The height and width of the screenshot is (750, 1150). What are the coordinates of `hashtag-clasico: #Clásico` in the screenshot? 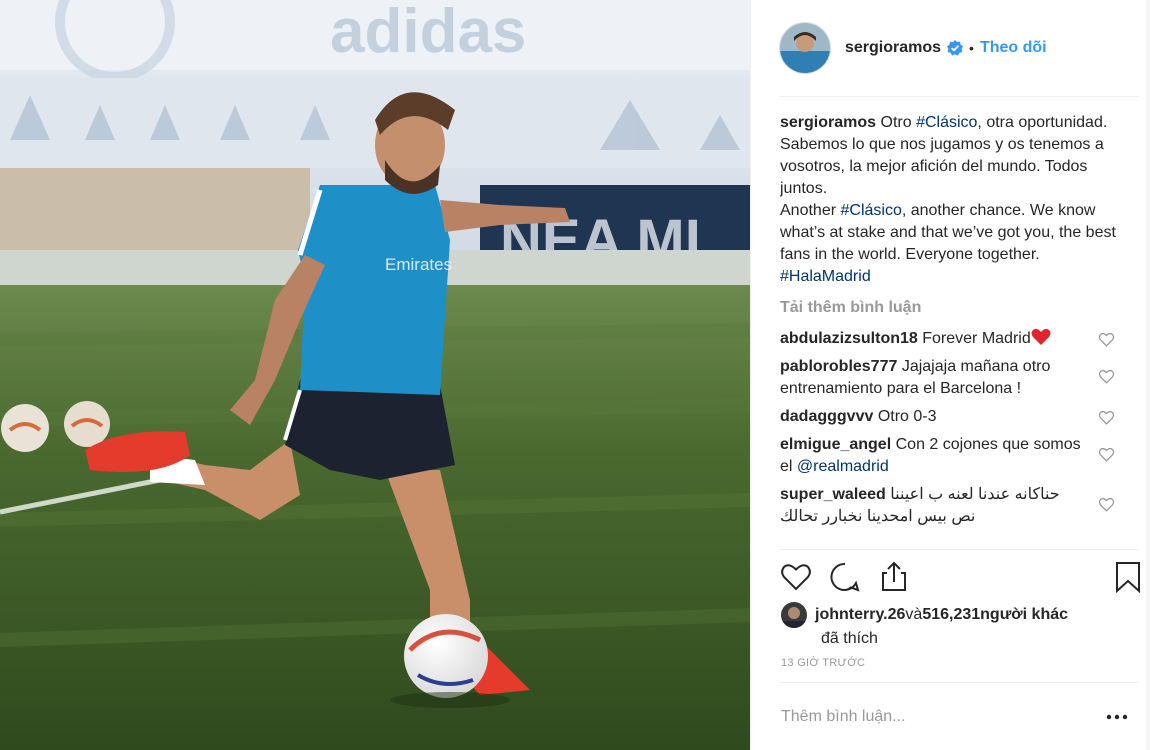 It's located at (946, 122).